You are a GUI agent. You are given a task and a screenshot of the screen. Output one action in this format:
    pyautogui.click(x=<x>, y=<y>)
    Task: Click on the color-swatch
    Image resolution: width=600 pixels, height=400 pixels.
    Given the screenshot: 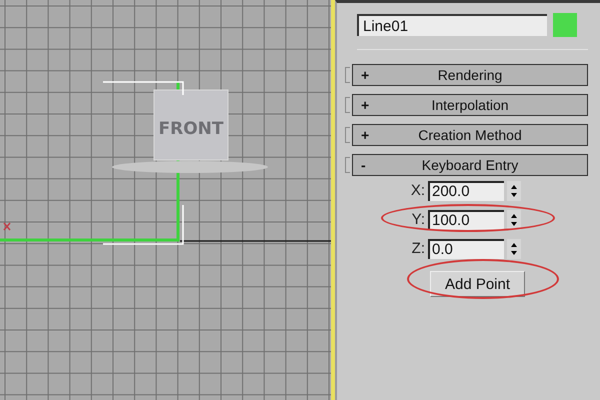 What is the action you would take?
    pyautogui.click(x=565, y=25)
    